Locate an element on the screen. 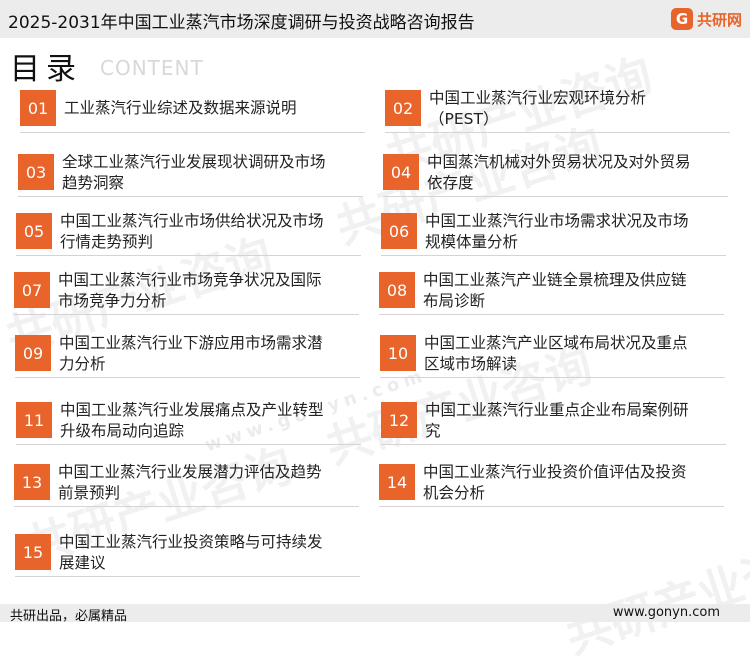  report-title: 2025-2031年中国工业蒸汽市场深度调研与投资战略咨询报告 is located at coordinates (241, 23).